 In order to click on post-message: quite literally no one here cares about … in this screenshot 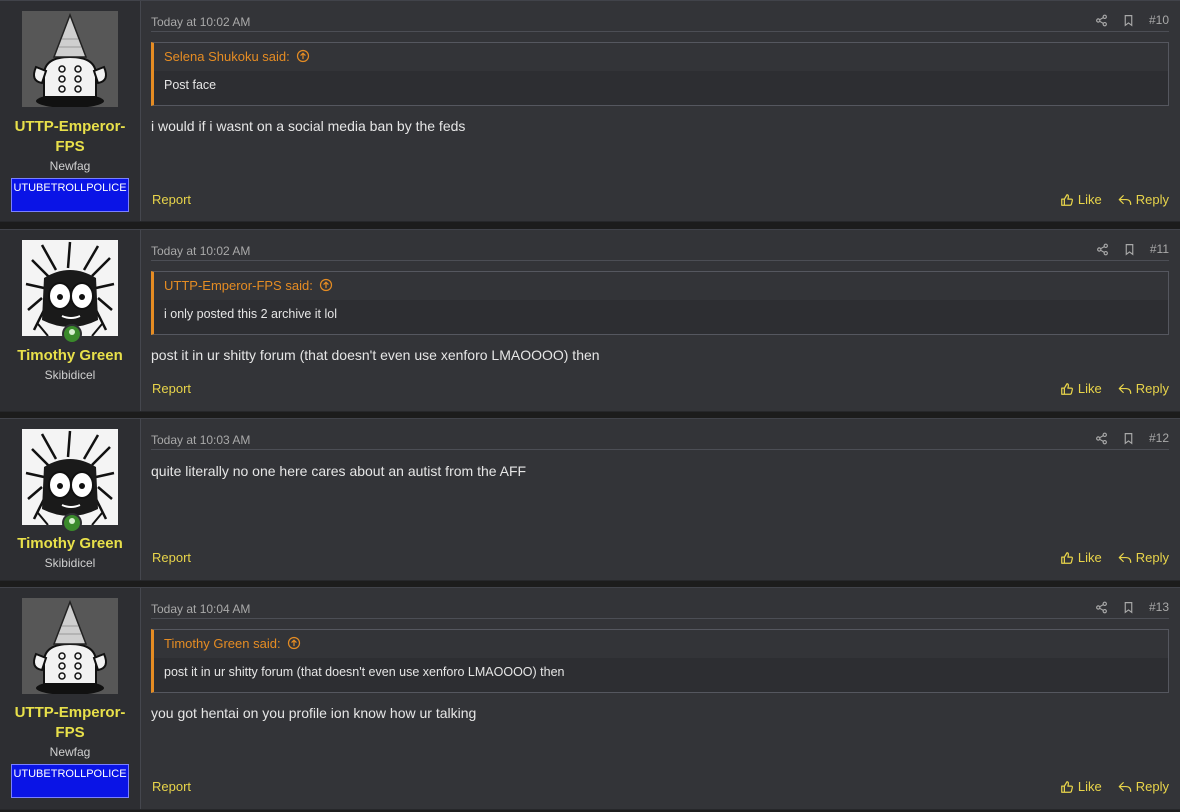, I will do `click(339, 471)`.